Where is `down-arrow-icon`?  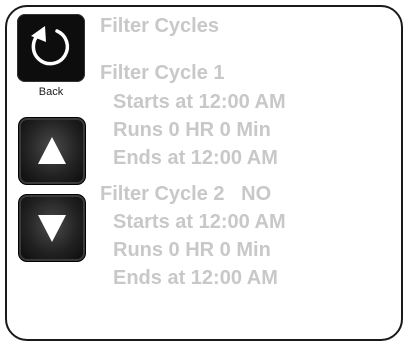 down-arrow-icon is located at coordinates (52, 228).